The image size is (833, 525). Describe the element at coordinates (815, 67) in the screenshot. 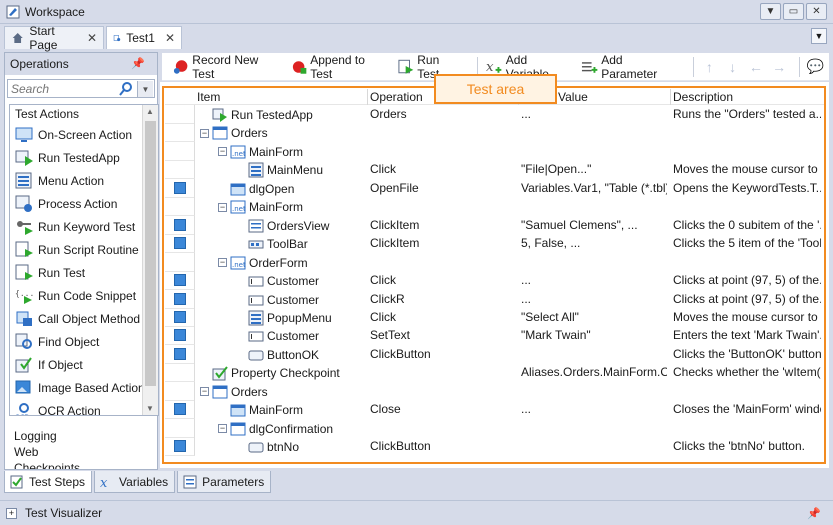

I see `comment-icon: 💬` at that location.